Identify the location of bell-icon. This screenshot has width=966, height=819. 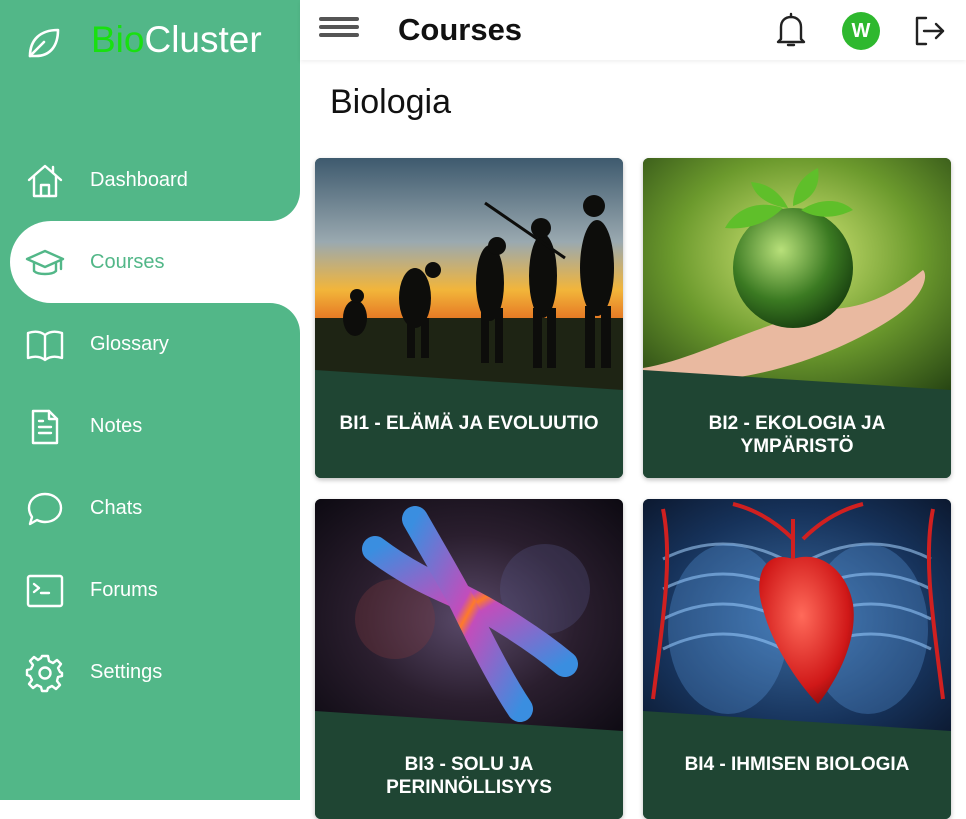
(791, 30).